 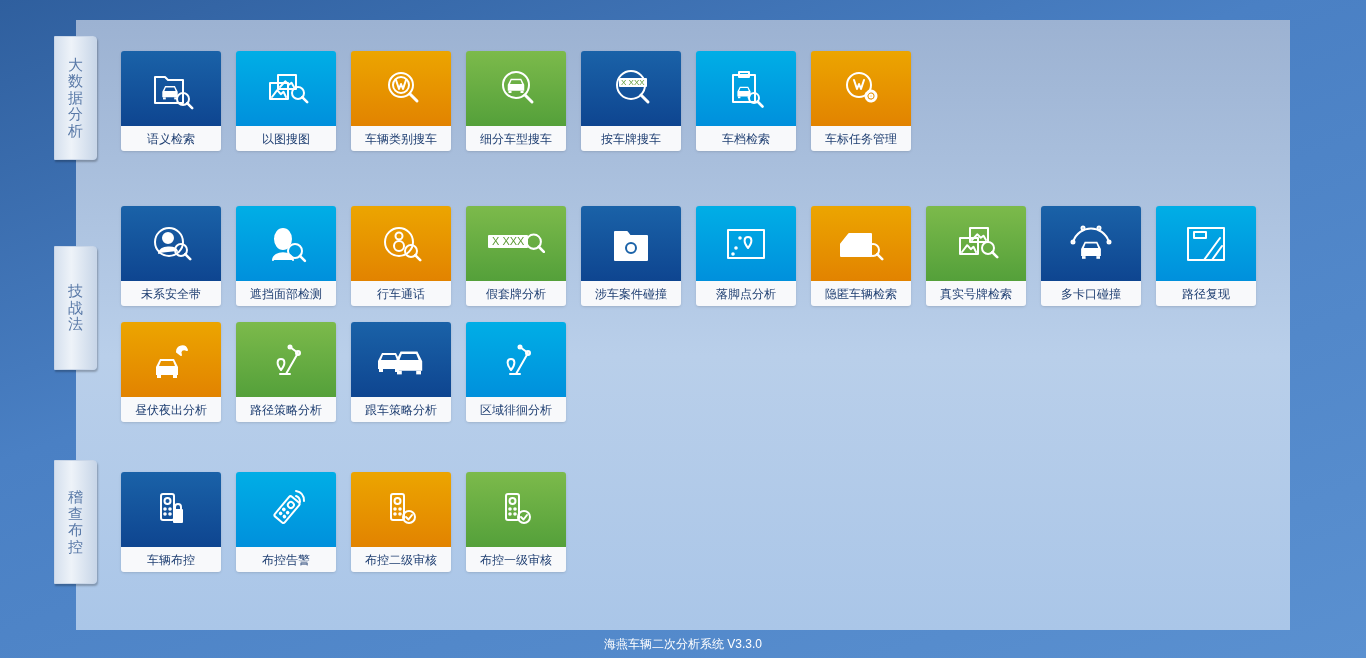 What do you see at coordinates (976, 256) in the screenshot?
I see `feature-tile: 真实号牌检索` at bounding box center [976, 256].